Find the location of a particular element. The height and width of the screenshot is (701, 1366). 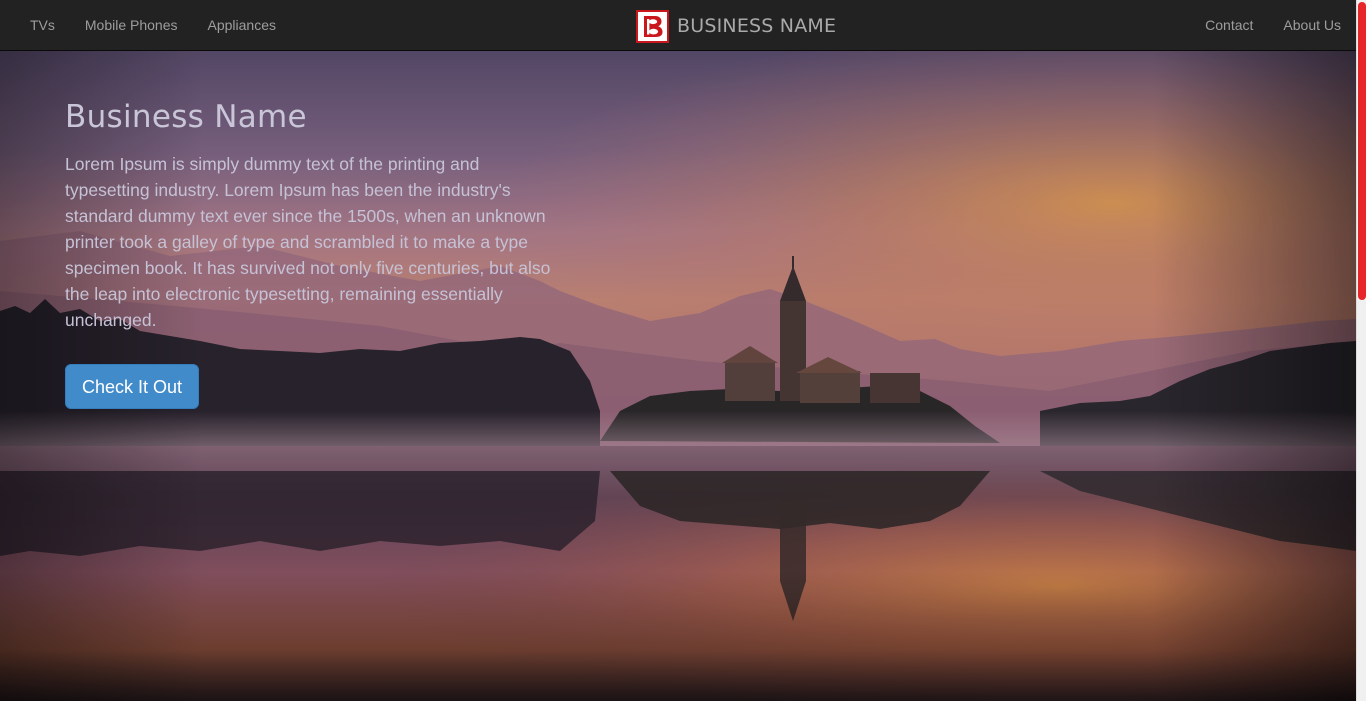

check-it-out-button: Check It Out is located at coordinates (132, 386).